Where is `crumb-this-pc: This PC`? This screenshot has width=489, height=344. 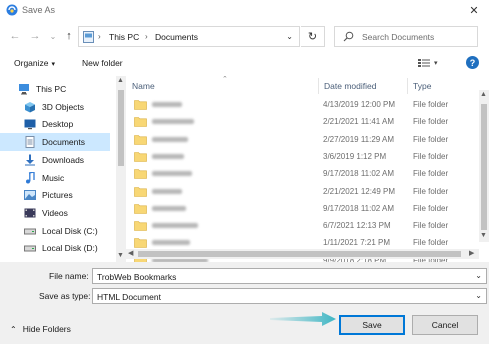 crumb-this-pc: This PC is located at coordinates (124, 37).